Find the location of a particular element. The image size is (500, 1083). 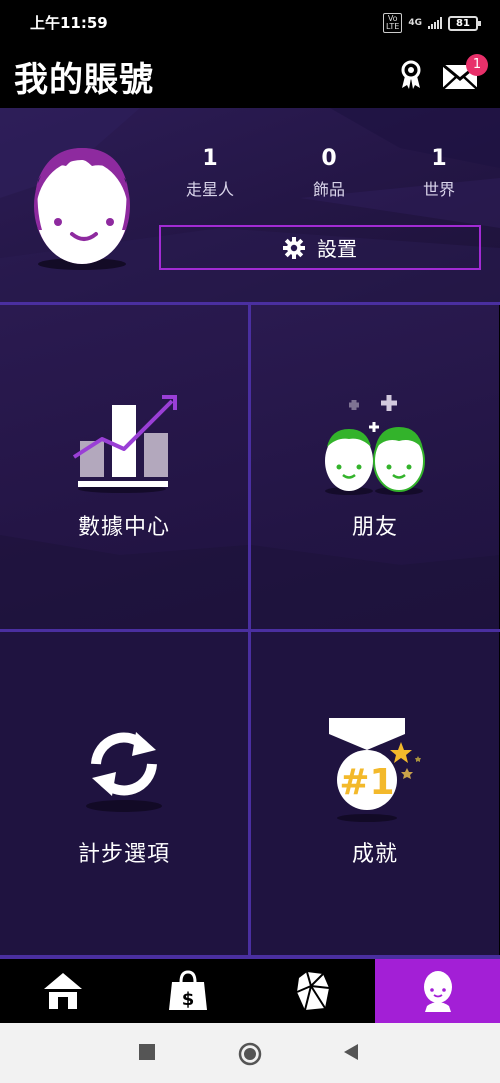

home-icon is located at coordinates (62, 991).